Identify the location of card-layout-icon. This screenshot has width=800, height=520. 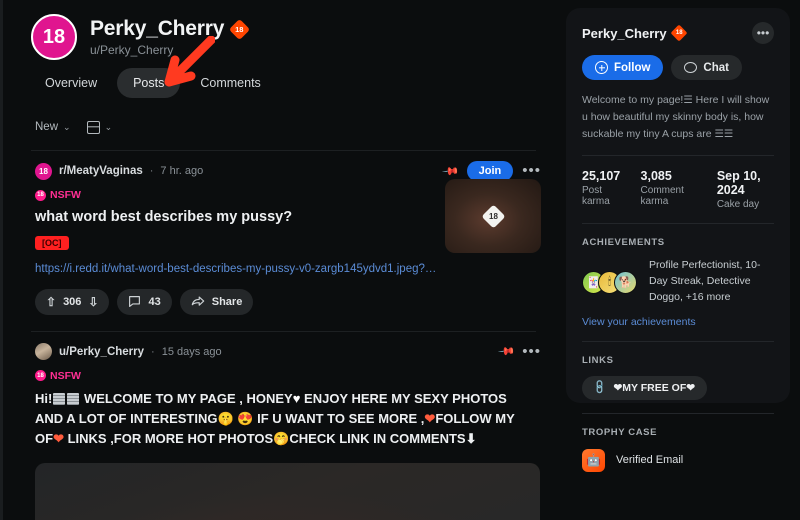
(93, 127).